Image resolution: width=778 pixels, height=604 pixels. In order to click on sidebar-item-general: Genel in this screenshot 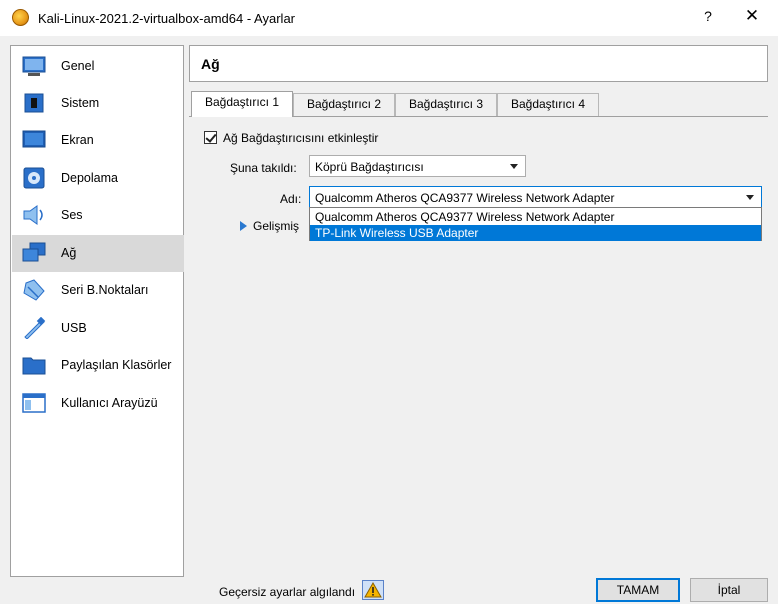, I will do `click(98, 66)`.